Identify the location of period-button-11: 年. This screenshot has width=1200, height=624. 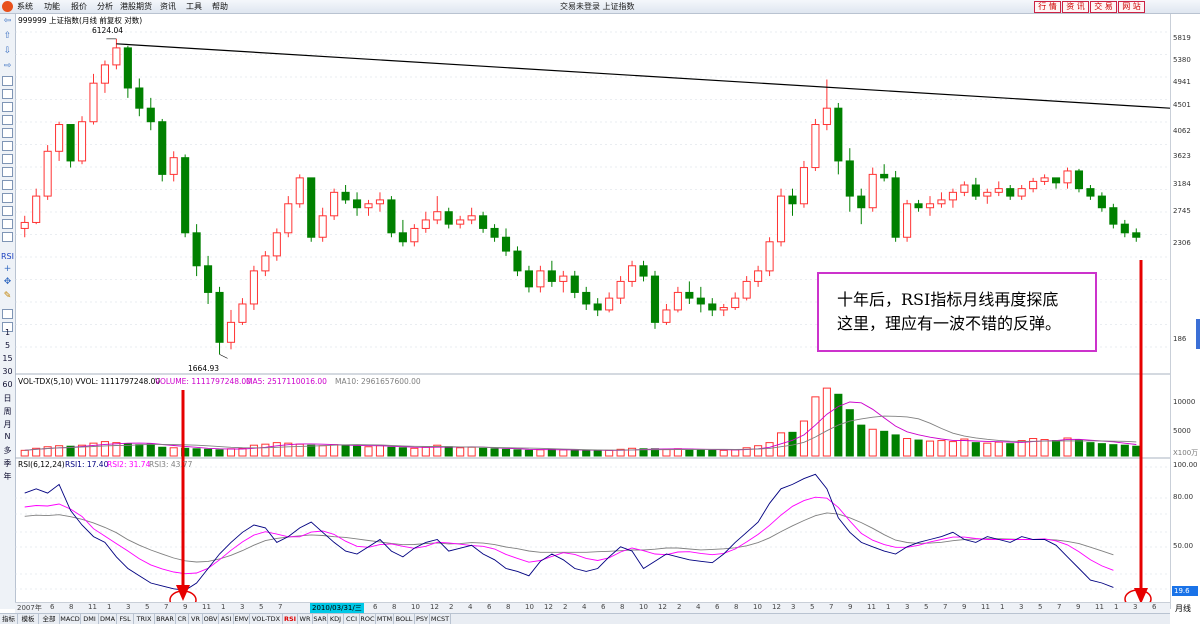
(7, 476).